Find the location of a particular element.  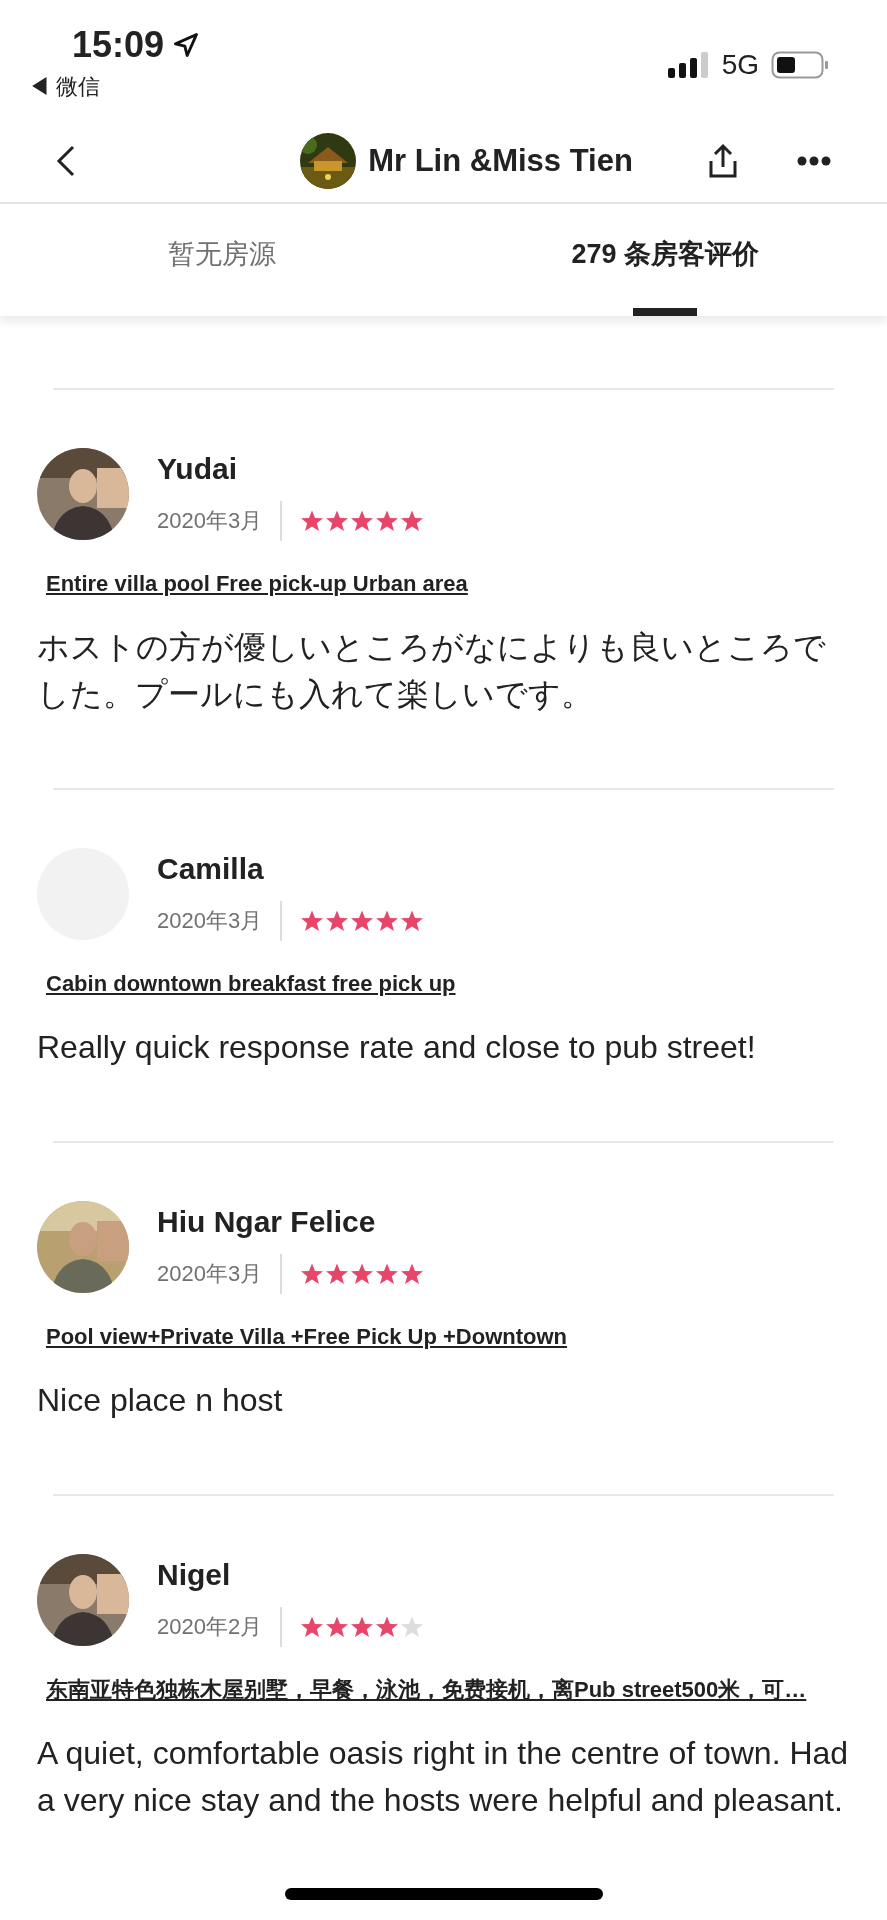

host-name: Mr Lin &Miss Tien is located at coordinates (500, 160).